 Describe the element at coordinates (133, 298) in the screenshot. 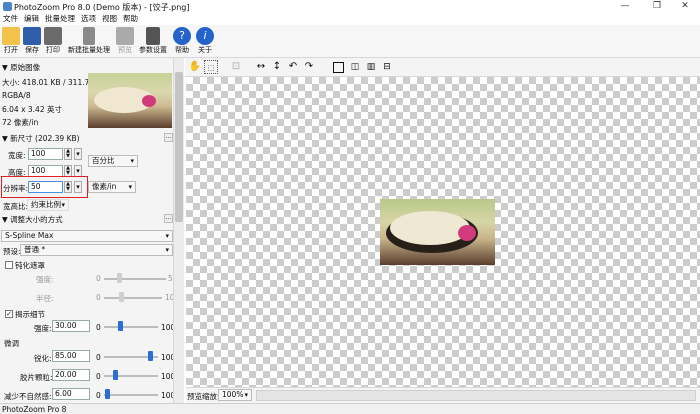

I see `radius-slider` at that location.